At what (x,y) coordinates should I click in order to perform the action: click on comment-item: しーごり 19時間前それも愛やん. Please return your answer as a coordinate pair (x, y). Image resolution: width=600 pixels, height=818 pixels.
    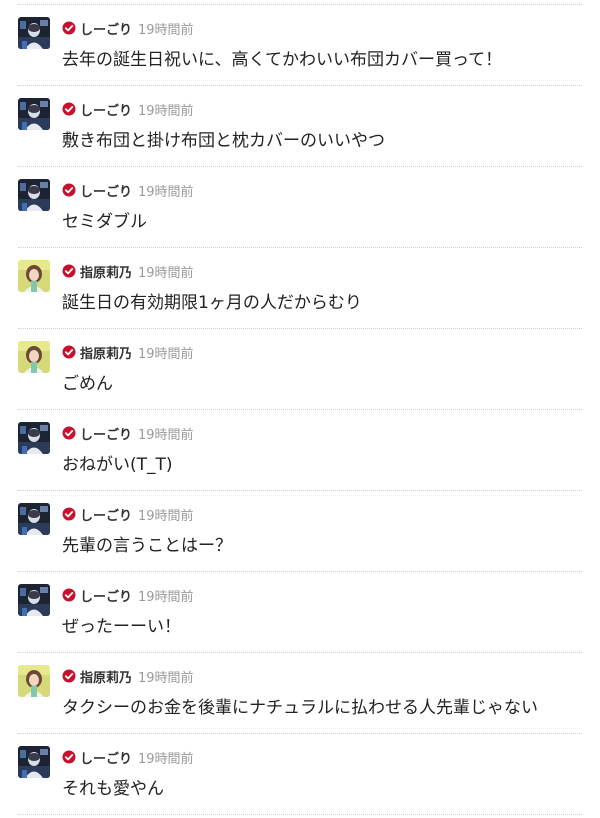
    Looking at the image, I should click on (300, 774).